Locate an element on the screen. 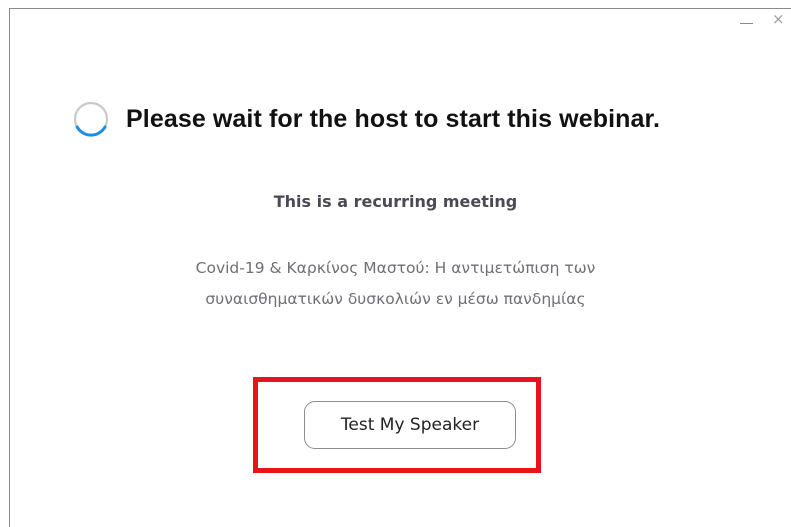  minimize-icon is located at coordinates (746, 23).